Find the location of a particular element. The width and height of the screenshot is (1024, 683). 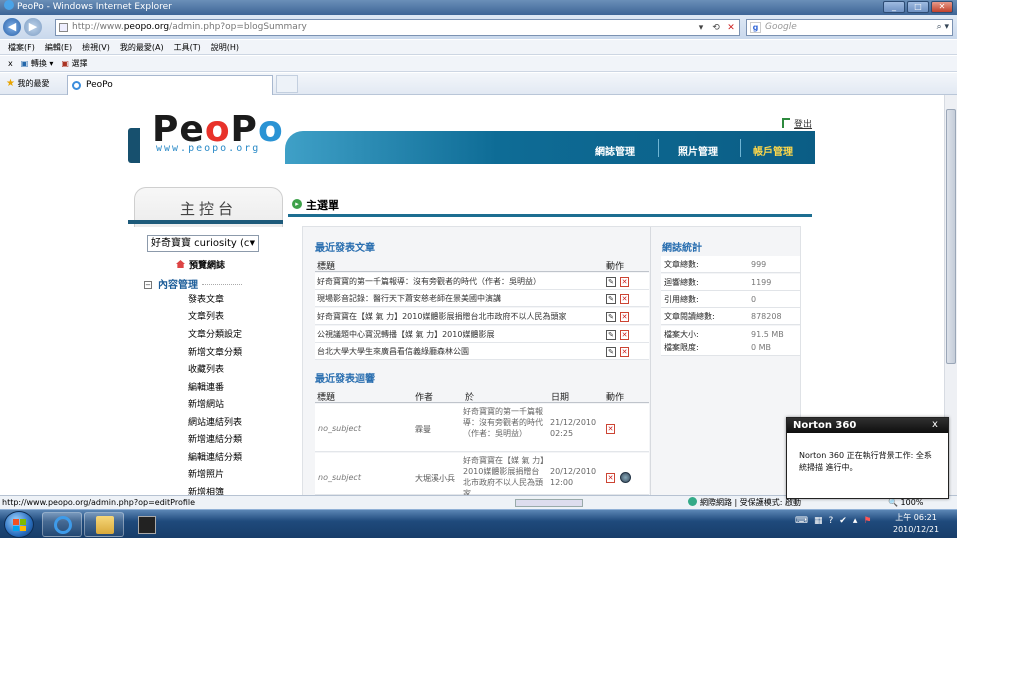

logo-ledge is located at coordinates (134, 145).